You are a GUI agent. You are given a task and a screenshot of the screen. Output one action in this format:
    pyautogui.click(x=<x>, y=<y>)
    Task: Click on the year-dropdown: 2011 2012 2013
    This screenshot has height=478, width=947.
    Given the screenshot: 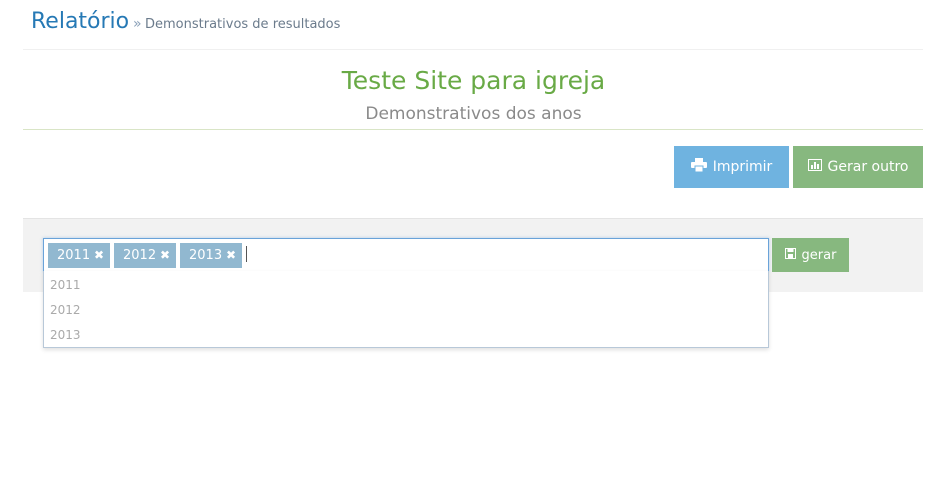 What is the action you would take?
    pyautogui.click(x=406, y=309)
    